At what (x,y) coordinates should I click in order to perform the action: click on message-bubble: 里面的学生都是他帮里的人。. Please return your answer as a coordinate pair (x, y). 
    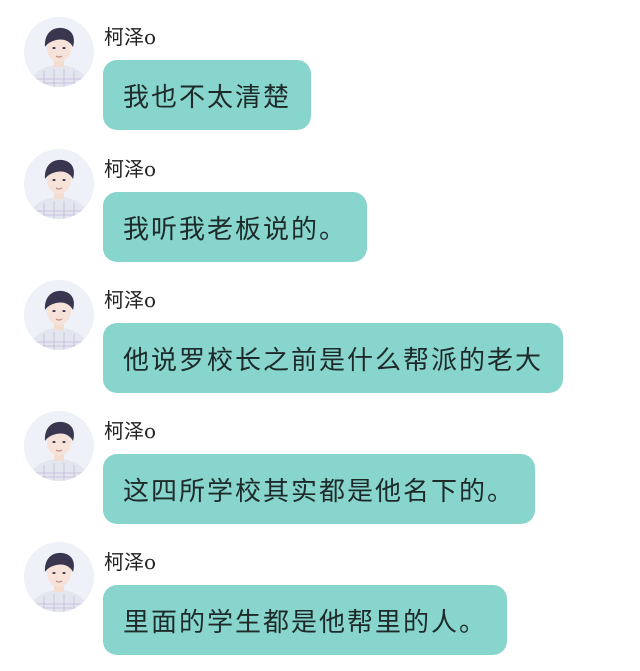
    Looking at the image, I should click on (305, 620).